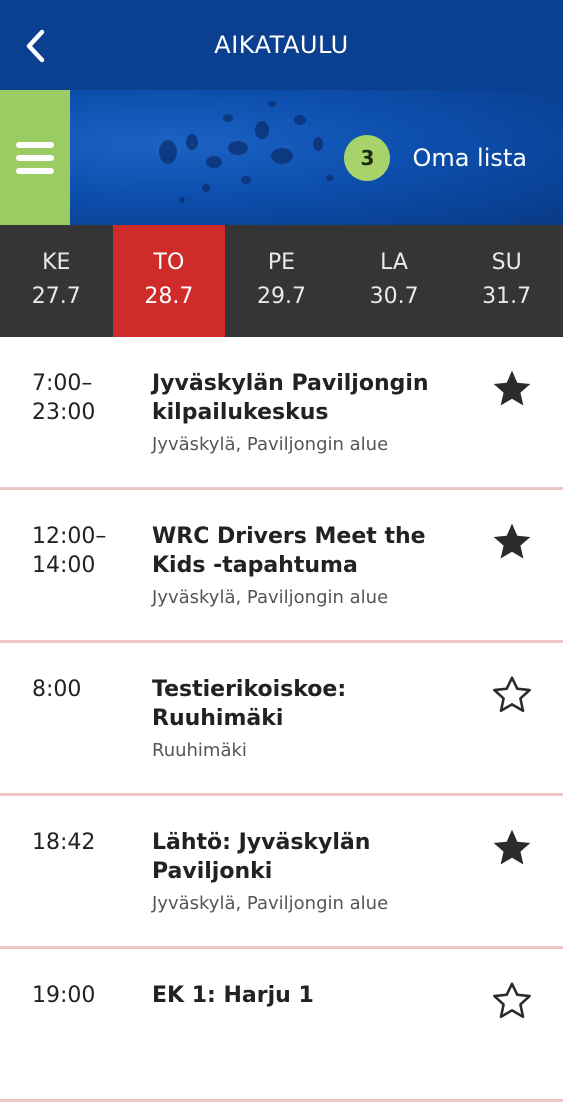 The width and height of the screenshot is (563, 1102). What do you see at coordinates (169, 262) in the screenshot?
I see `day-name: TO` at bounding box center [169, 262].